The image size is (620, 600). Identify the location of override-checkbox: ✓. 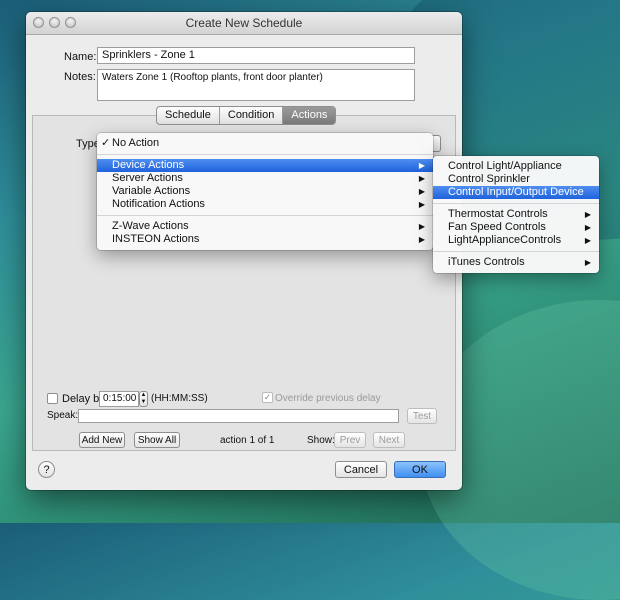
(267, 397).